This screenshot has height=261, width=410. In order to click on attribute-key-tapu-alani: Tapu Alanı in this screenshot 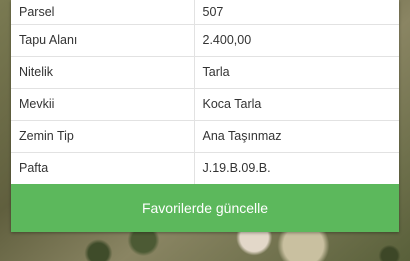, I will do `click(103, 39)`.